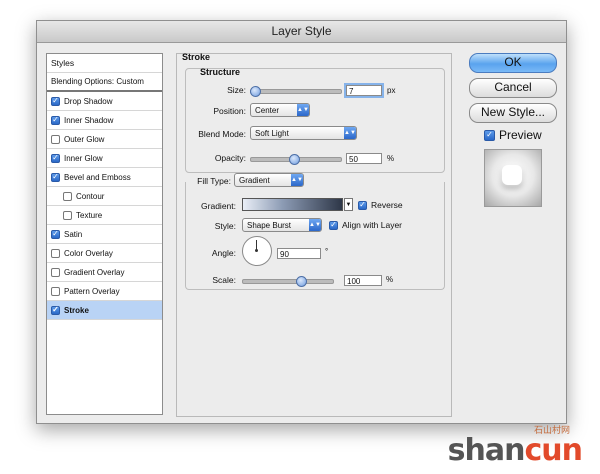 This screenshot has height=474, width=600. I want to click on blend-mode-select: Soft Light ▲▼, so click(303, 133).